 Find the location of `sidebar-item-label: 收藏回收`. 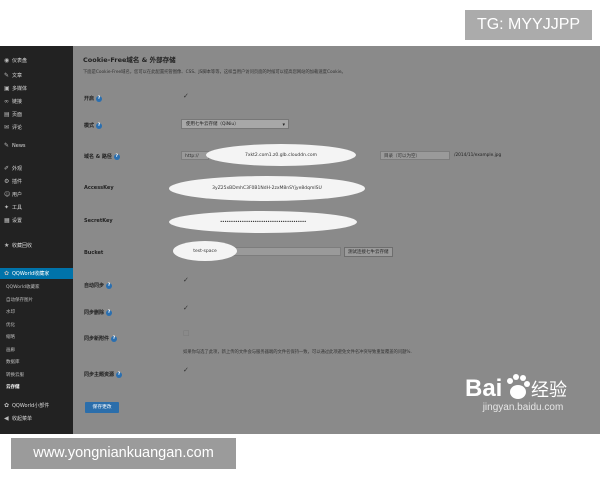

sidebar-item-label: 收藏回收 is located at coordinates (22, 246).